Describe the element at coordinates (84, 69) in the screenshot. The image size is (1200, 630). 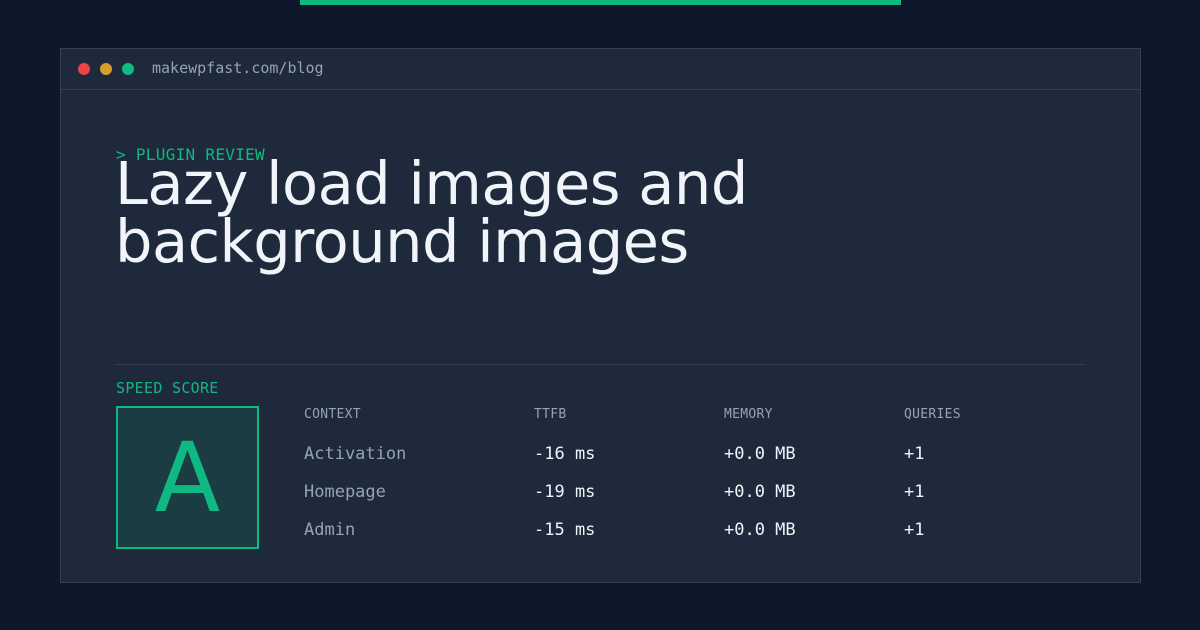
I see `close-dot-icon` at that location.